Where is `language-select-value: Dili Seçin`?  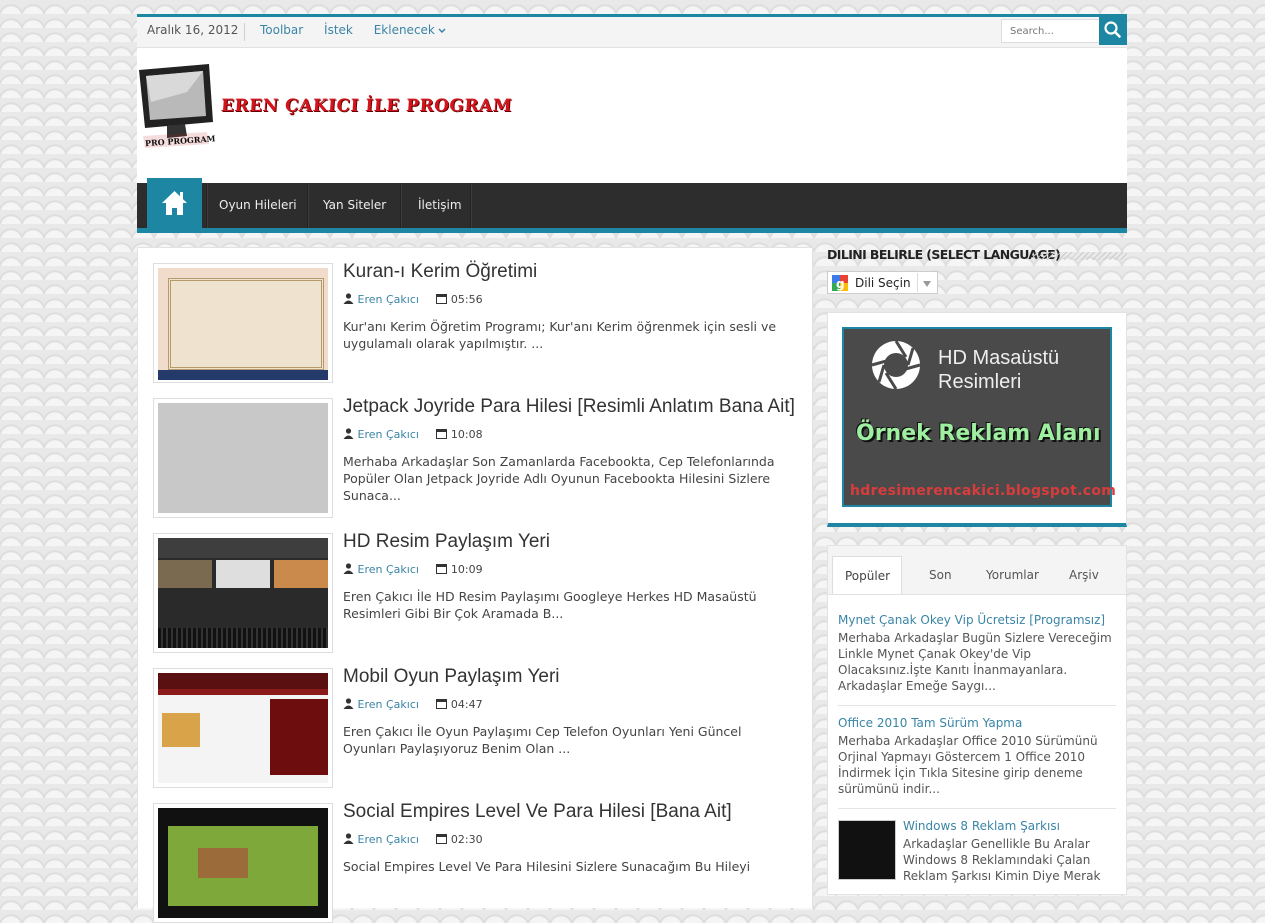
language-select-value: Dili Seçin is located at coordinates (883, 283).